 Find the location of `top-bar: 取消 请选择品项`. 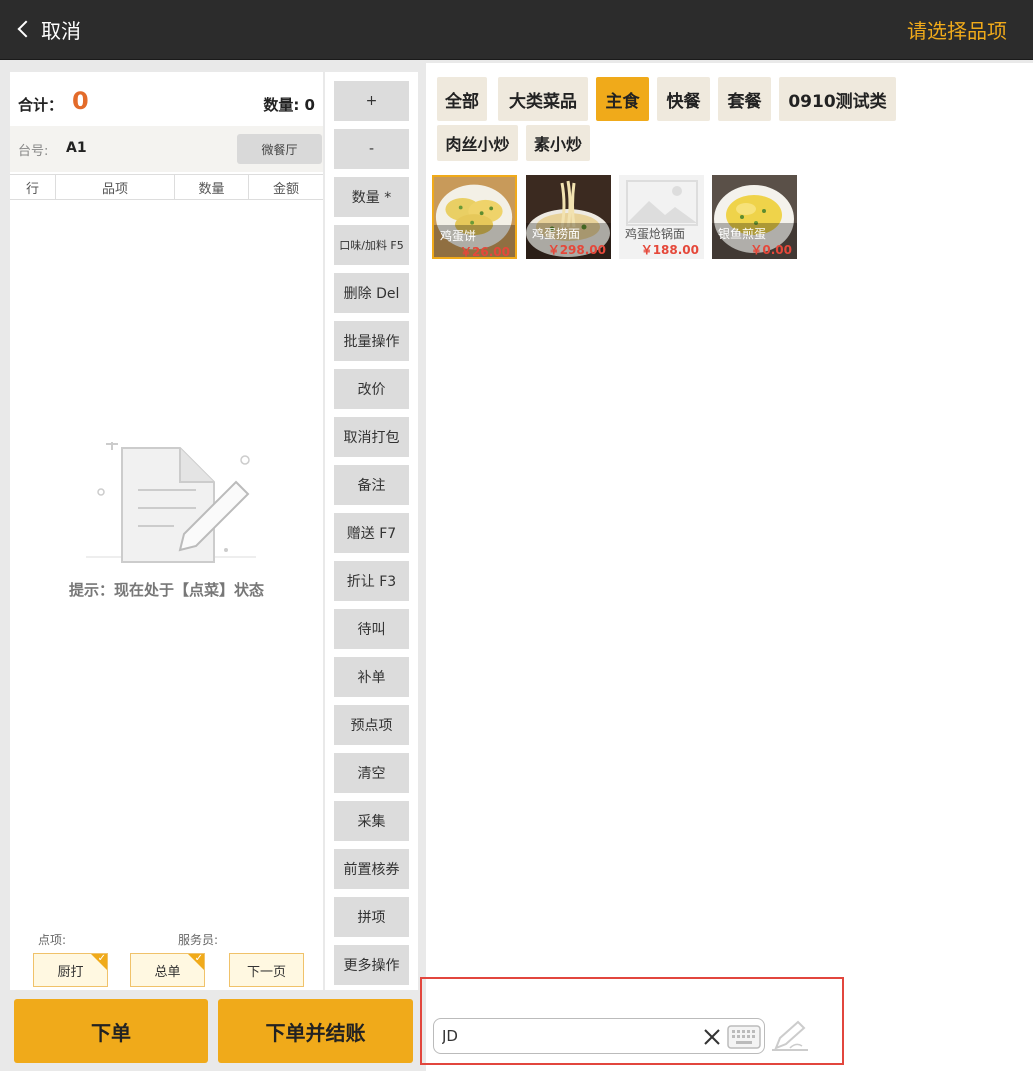

top-bar: 取消 请选择品项 is located at coordinates (516, 30).